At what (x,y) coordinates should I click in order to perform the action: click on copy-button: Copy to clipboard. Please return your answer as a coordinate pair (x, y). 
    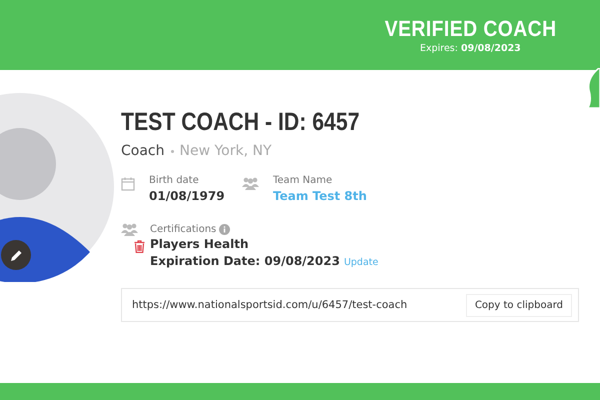
    Looking at the image, I should click on (519, 305).